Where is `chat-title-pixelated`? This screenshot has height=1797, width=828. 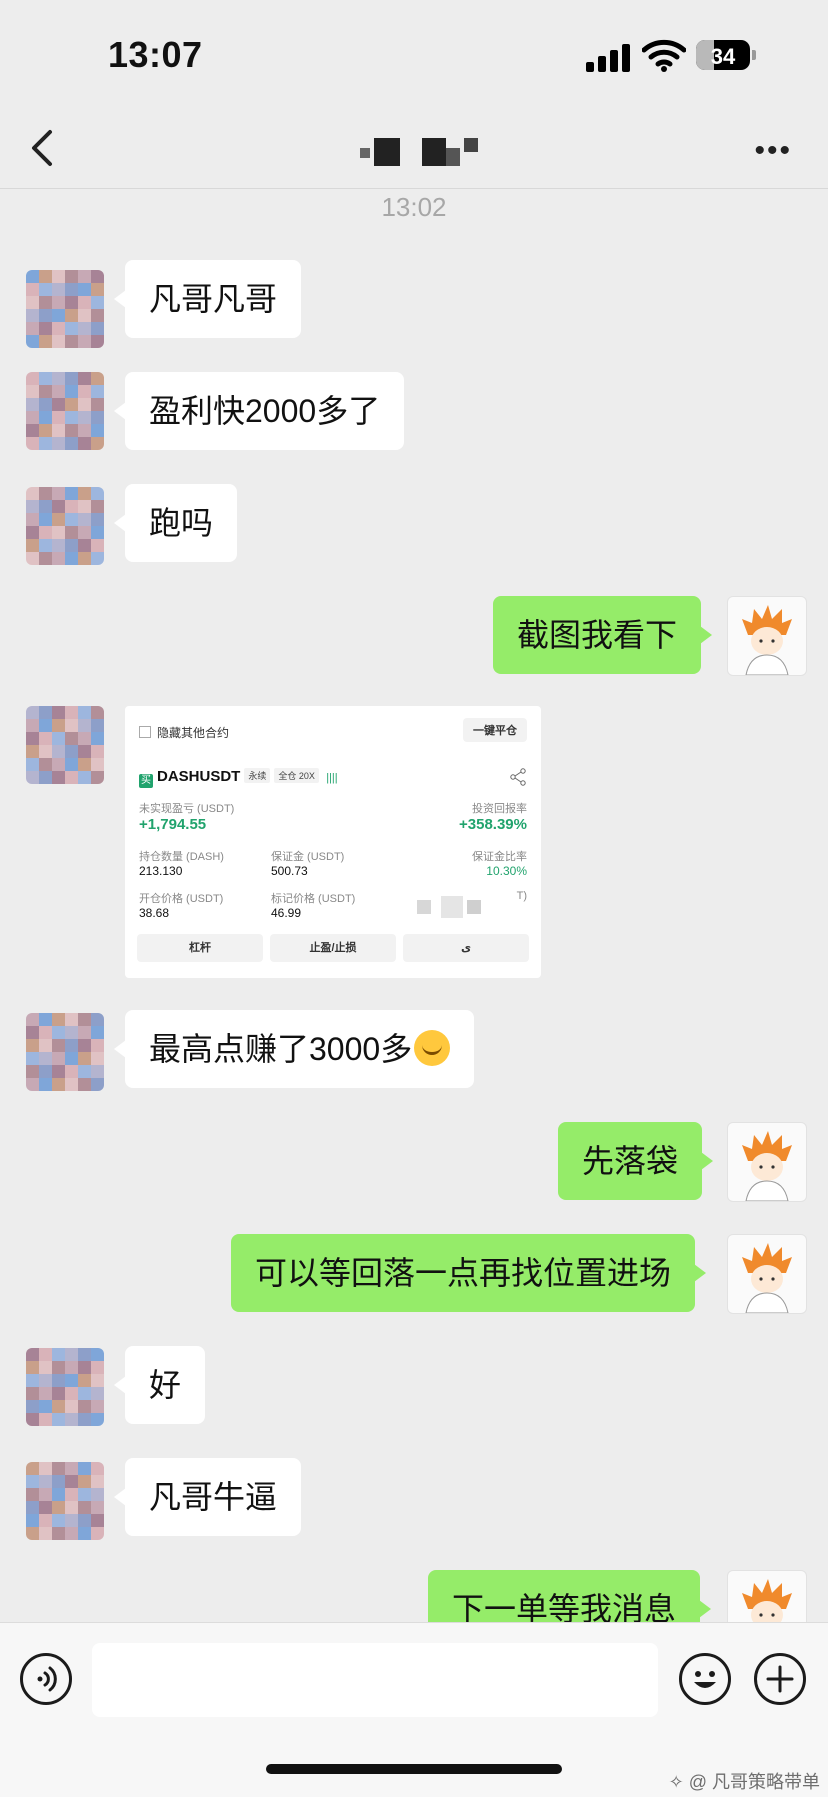
chat-title-pixelated is located at coordinates (425, 152).